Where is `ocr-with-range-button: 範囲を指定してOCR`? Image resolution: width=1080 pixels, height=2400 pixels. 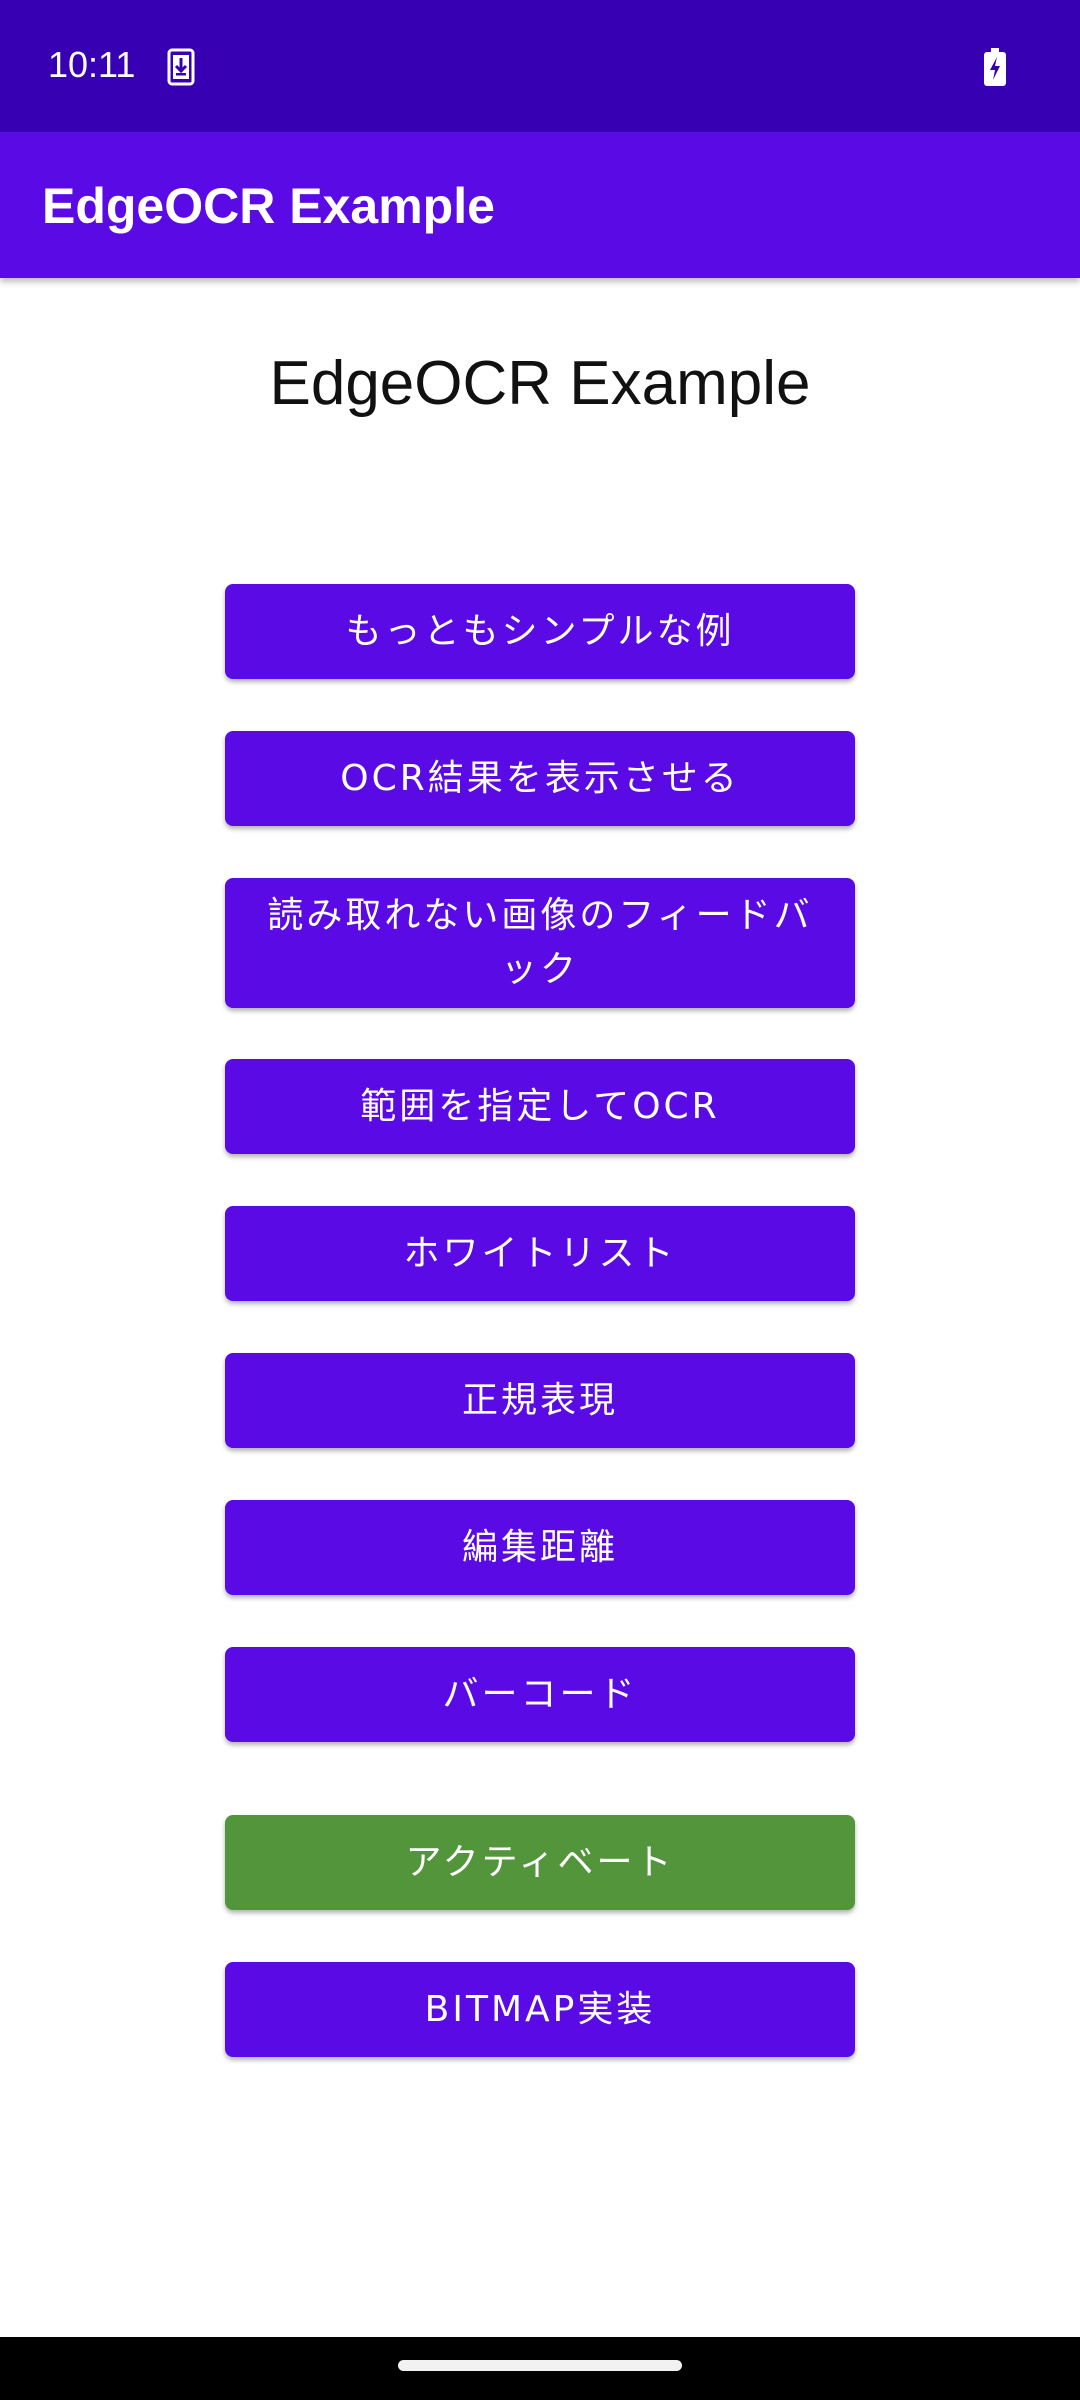
ocr-with-range-button: 範囲を指定してOCR is located at coordinates (540, 1106).